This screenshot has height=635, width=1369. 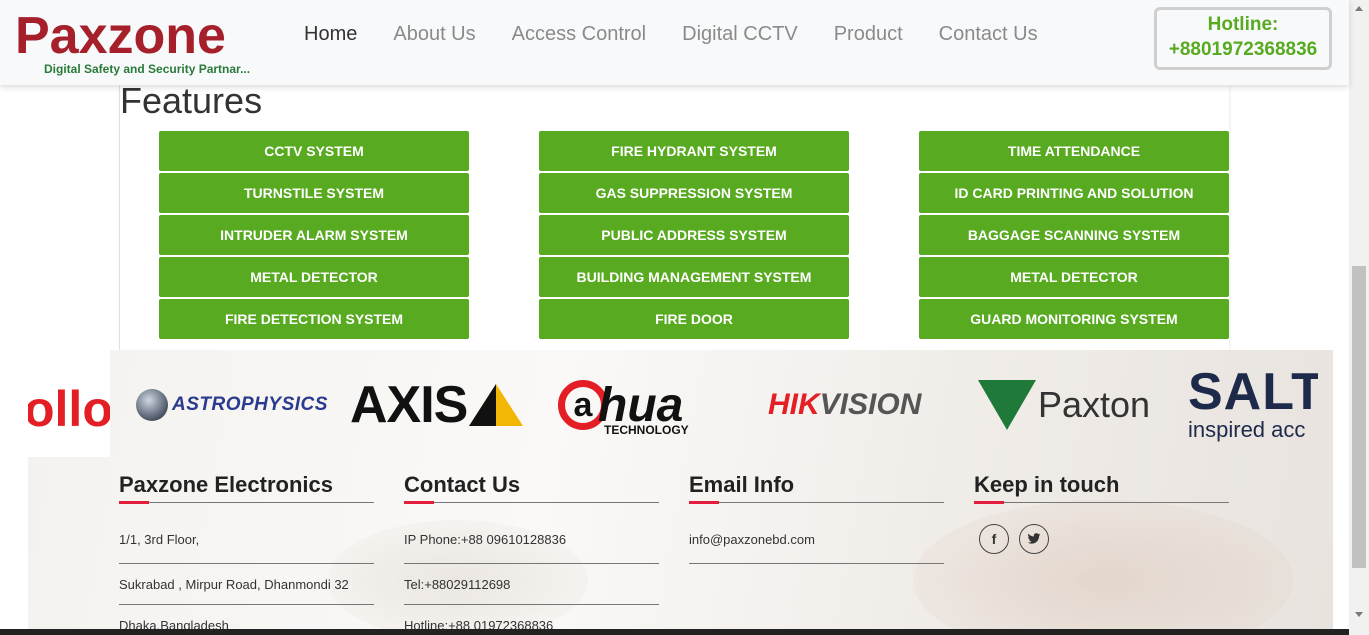 I want to click on feature-fire-door: FIRE DOOR, so click(x=694, y=319).